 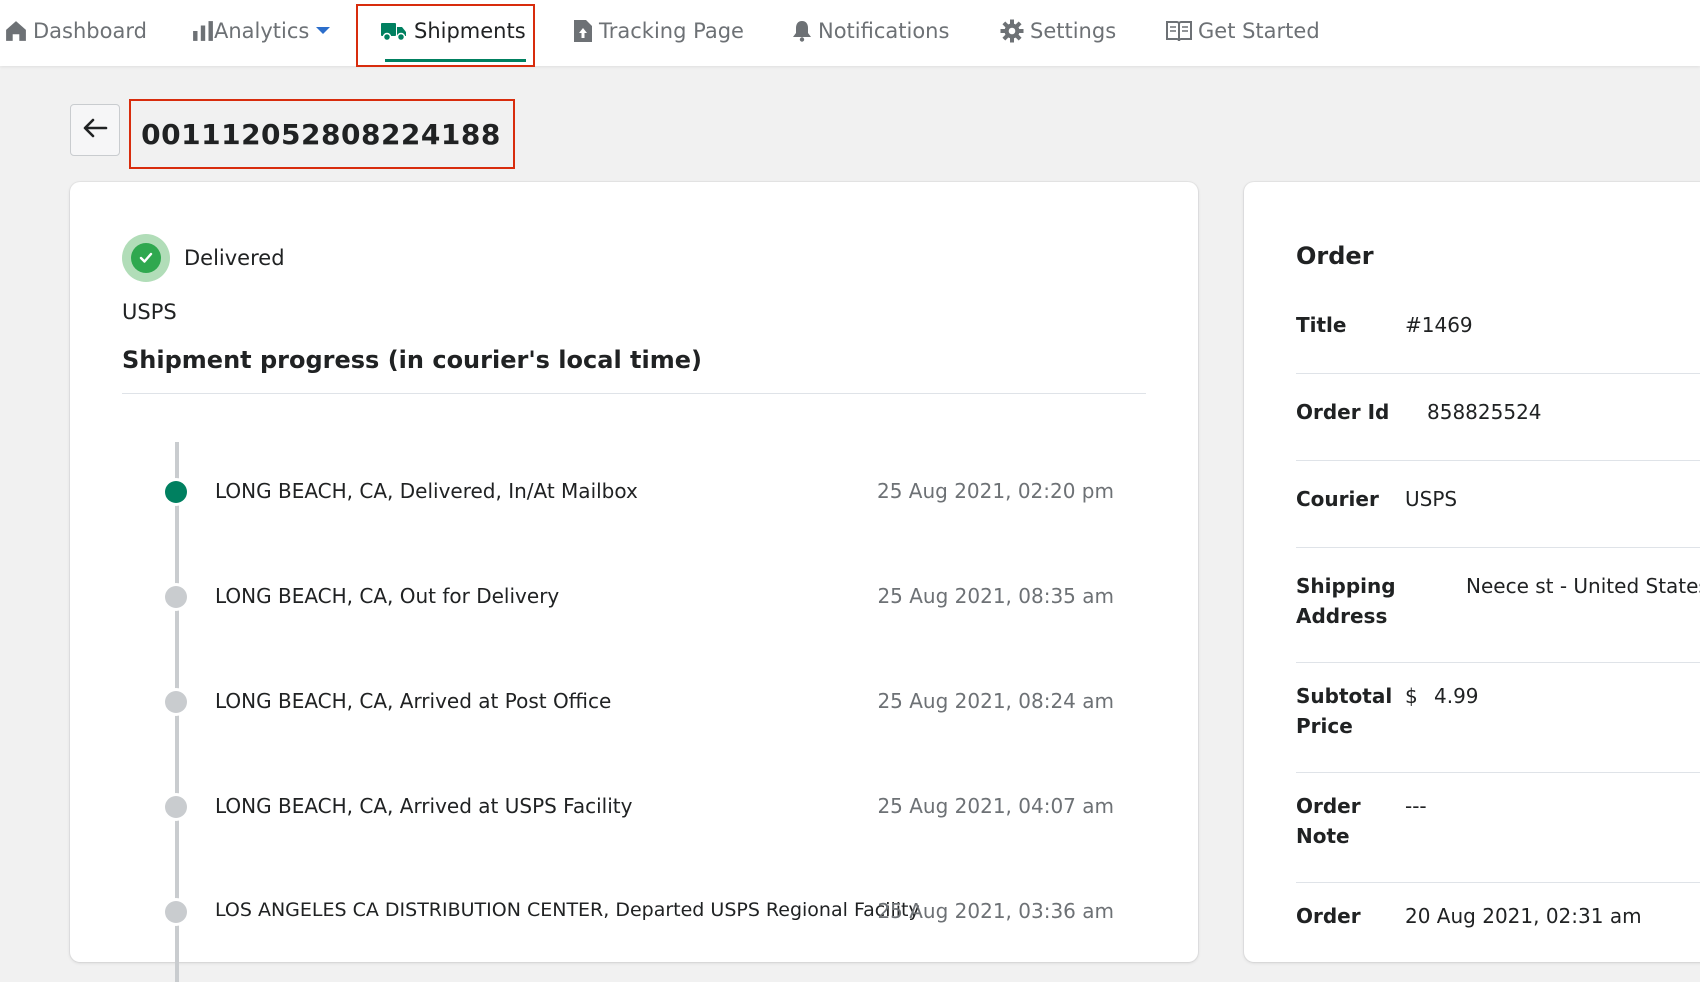 What do you see at coordinates (323, 31) in the screenshot?
I see `caret-down-icon` at bounding box center [323, 31].